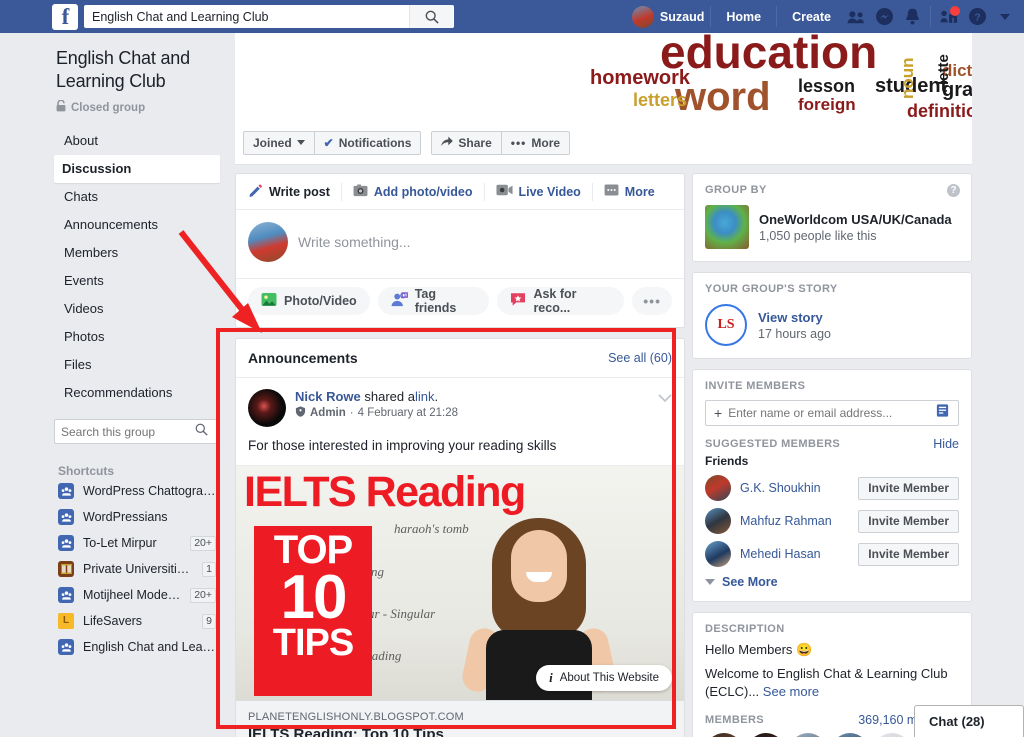  I want to click on about-this-website-button: i About This Website, so click(604, 678).